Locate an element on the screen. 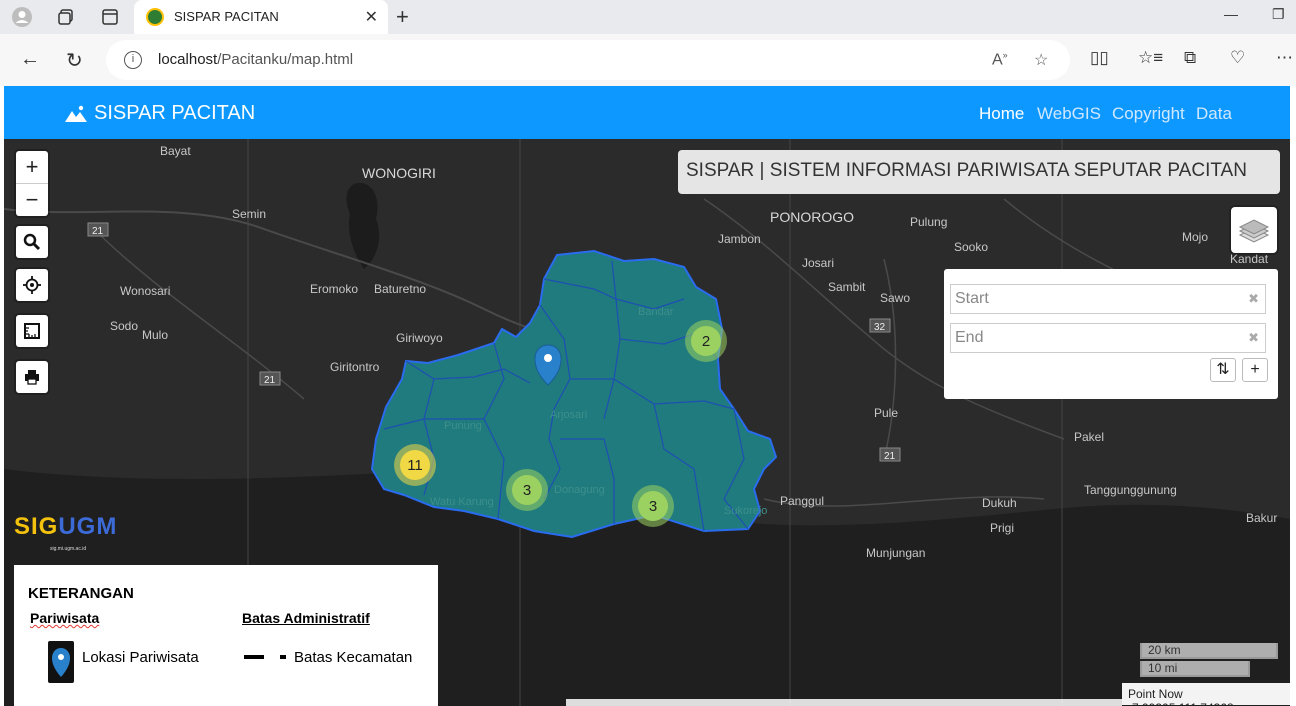 The height and width of the screenshot is (706, 1296). zoom-in-button: + is located at coordinates (32, 167).